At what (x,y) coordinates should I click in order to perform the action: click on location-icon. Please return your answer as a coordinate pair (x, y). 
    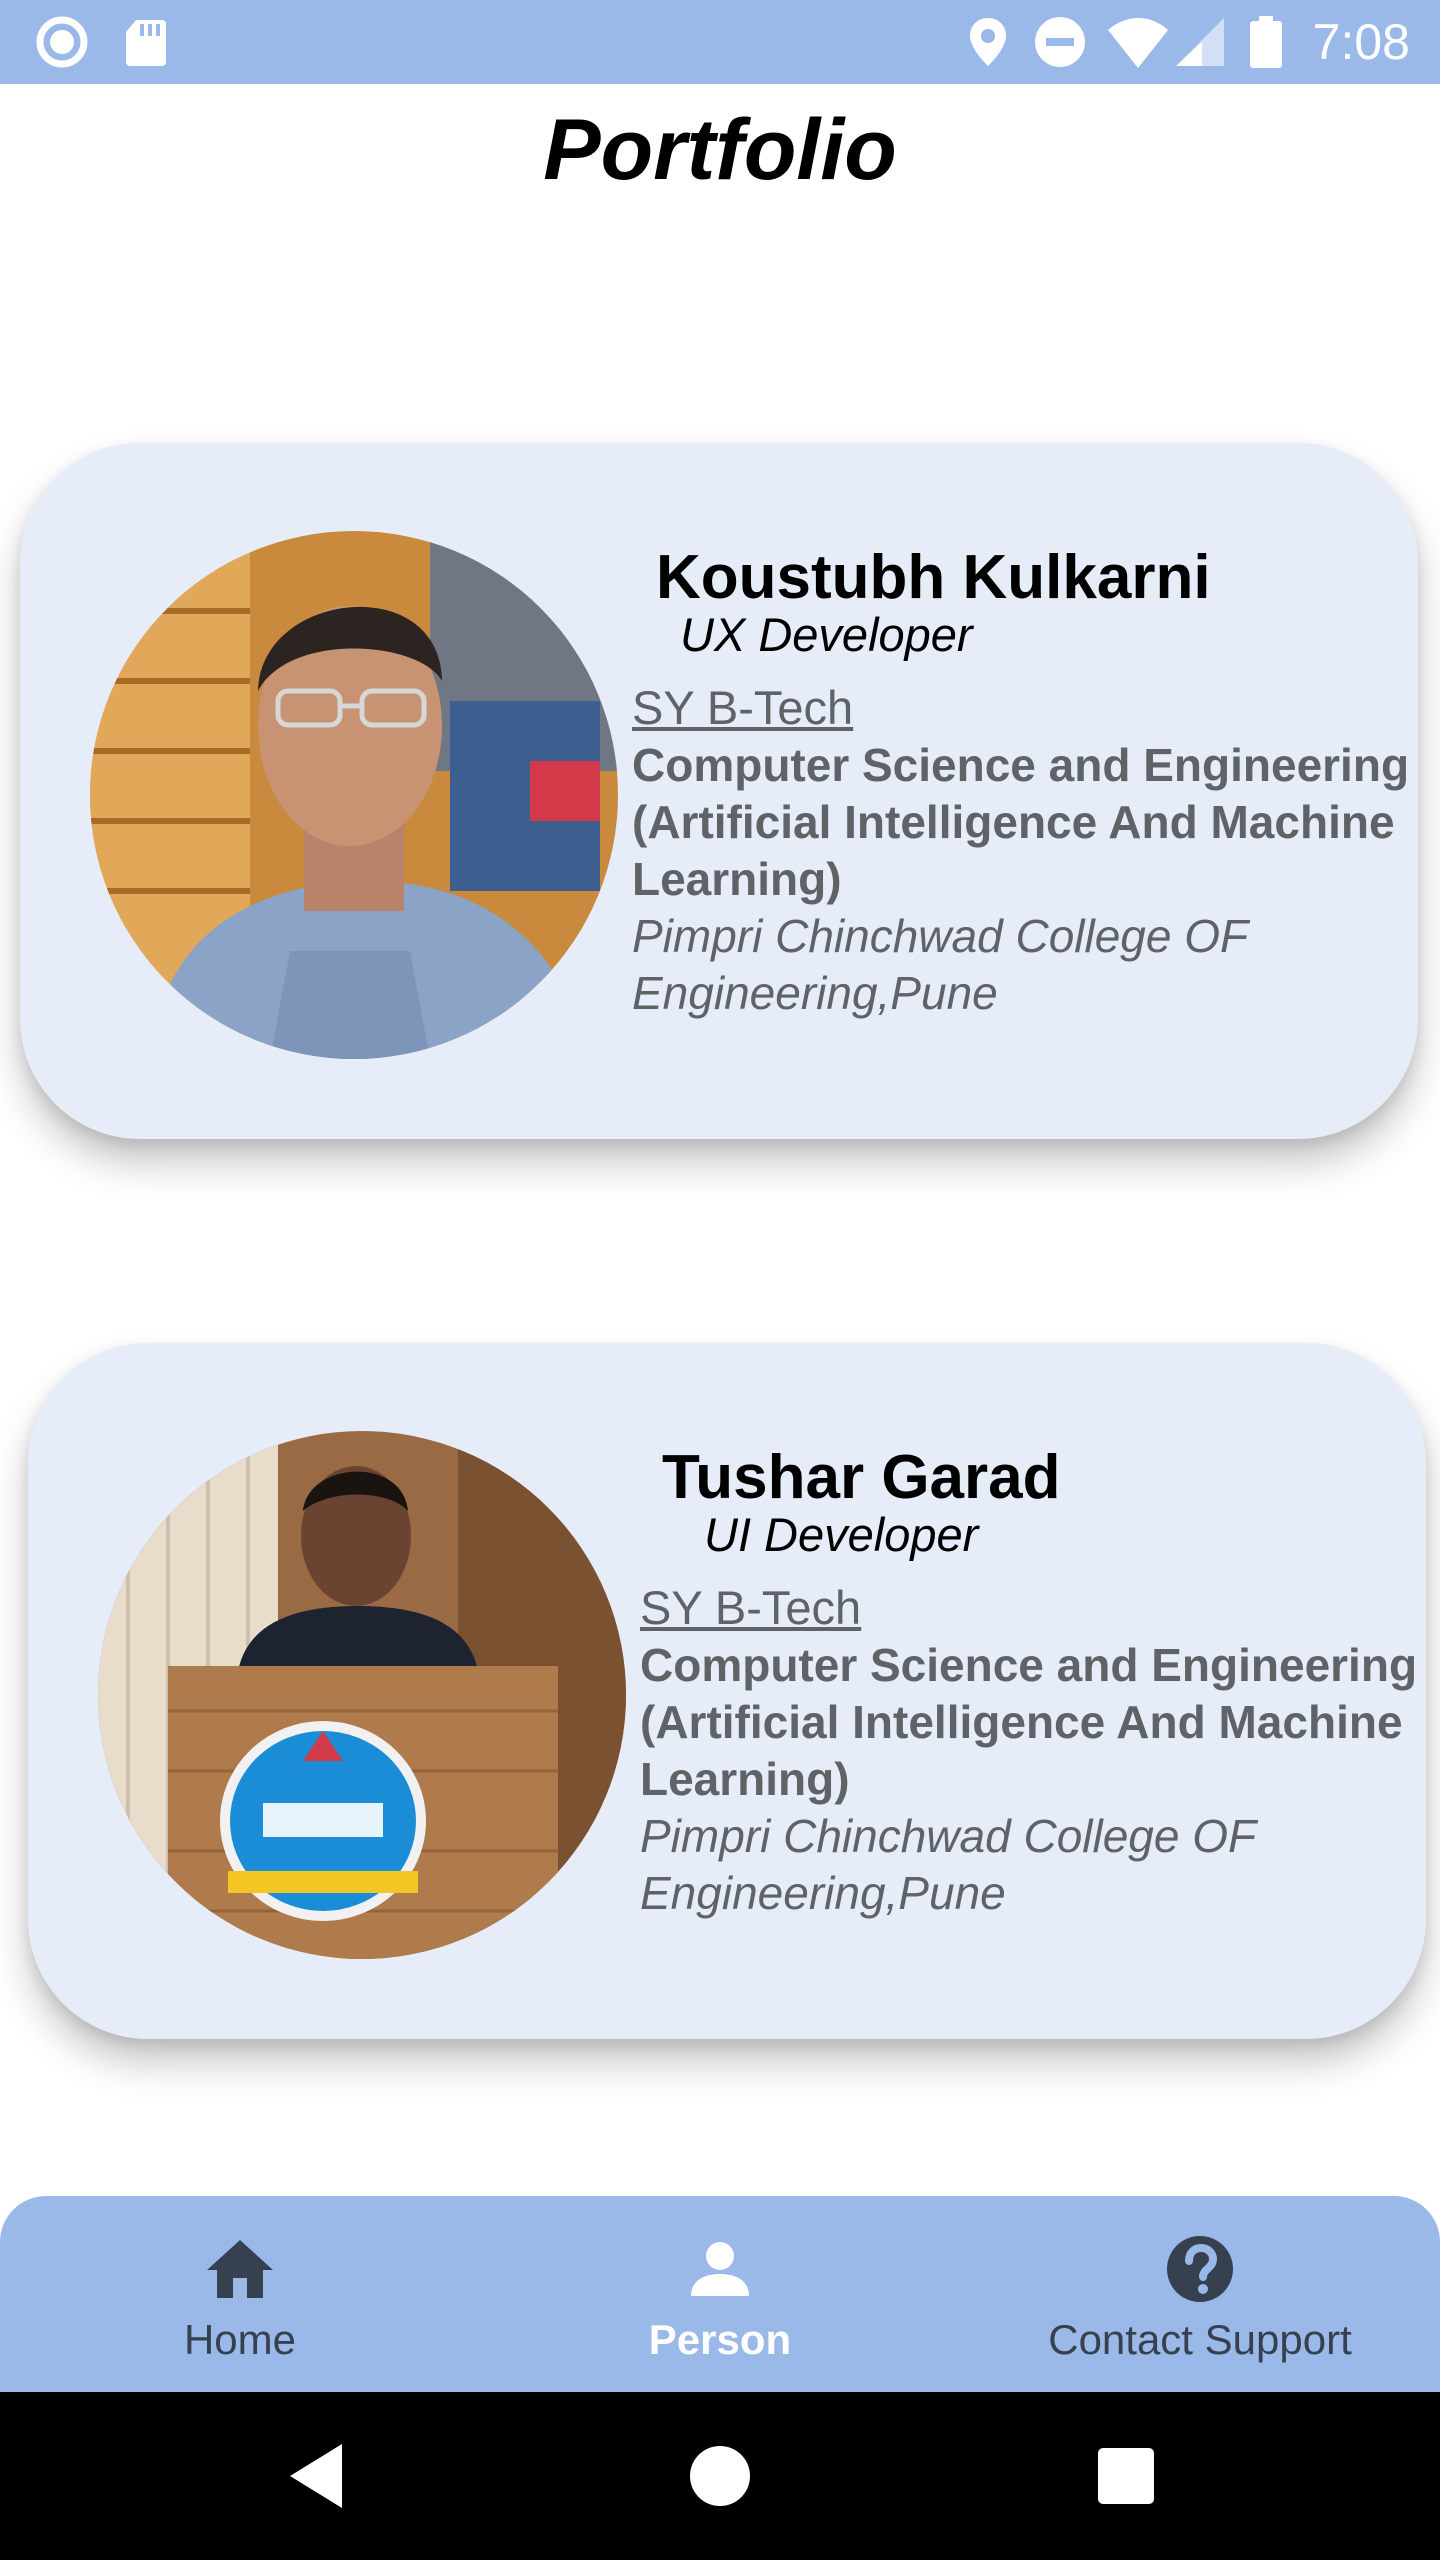
    Looking at the image, I should click on (988, 42).